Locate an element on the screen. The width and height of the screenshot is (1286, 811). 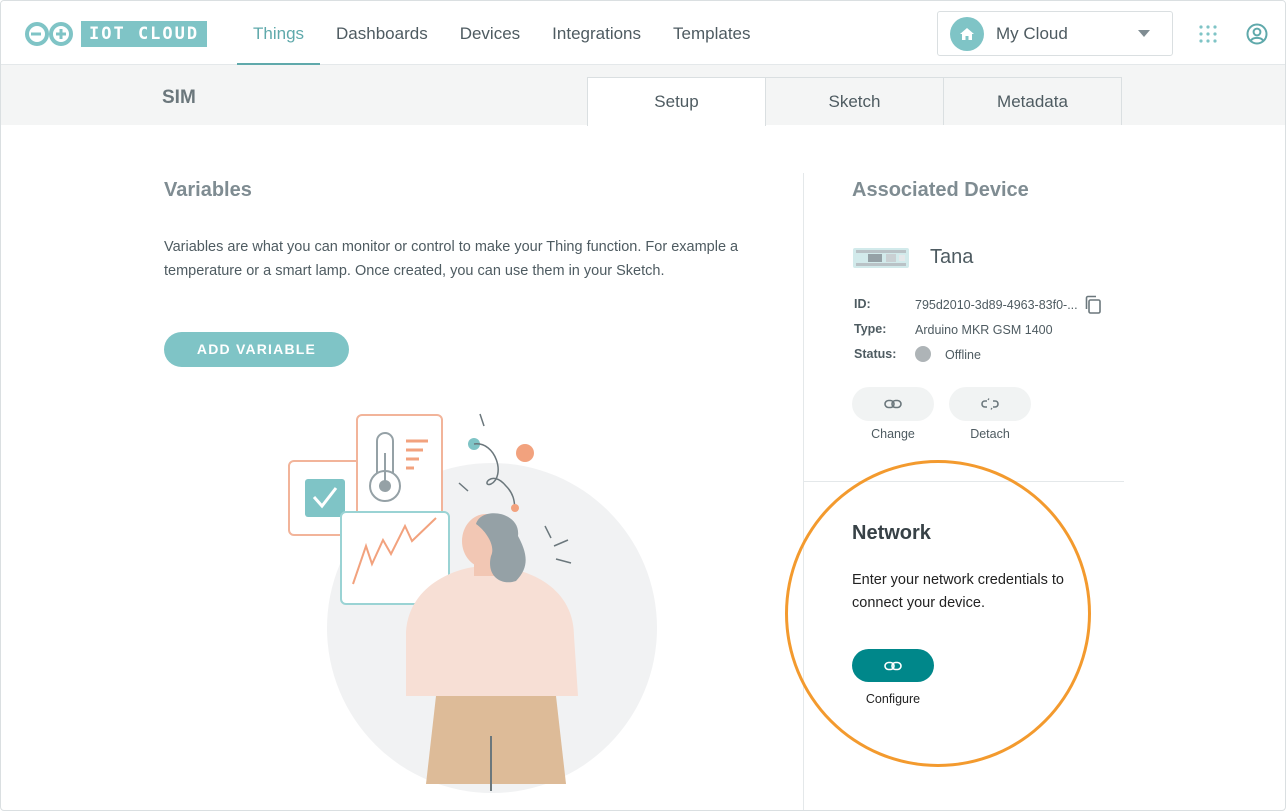
associated-device-title: Associated Device is located at coordinates (940, 190).